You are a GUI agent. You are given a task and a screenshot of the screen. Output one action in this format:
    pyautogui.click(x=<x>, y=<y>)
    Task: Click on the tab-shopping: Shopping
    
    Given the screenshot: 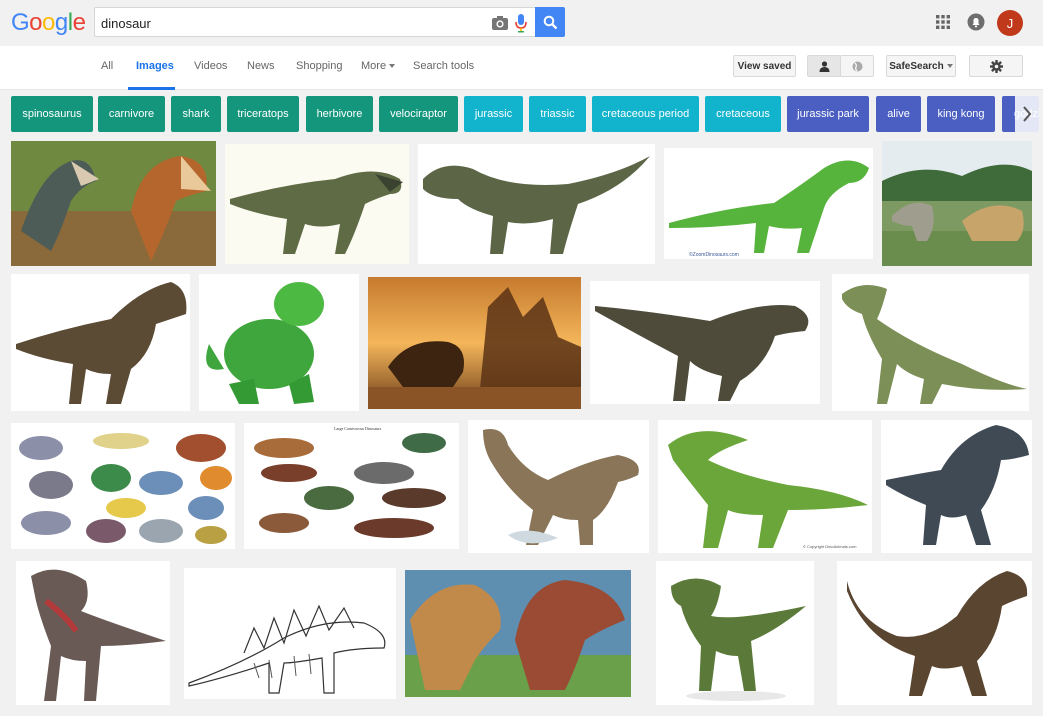 What is the action you would take?
    pyautogui.click(x=319, y=66)
    